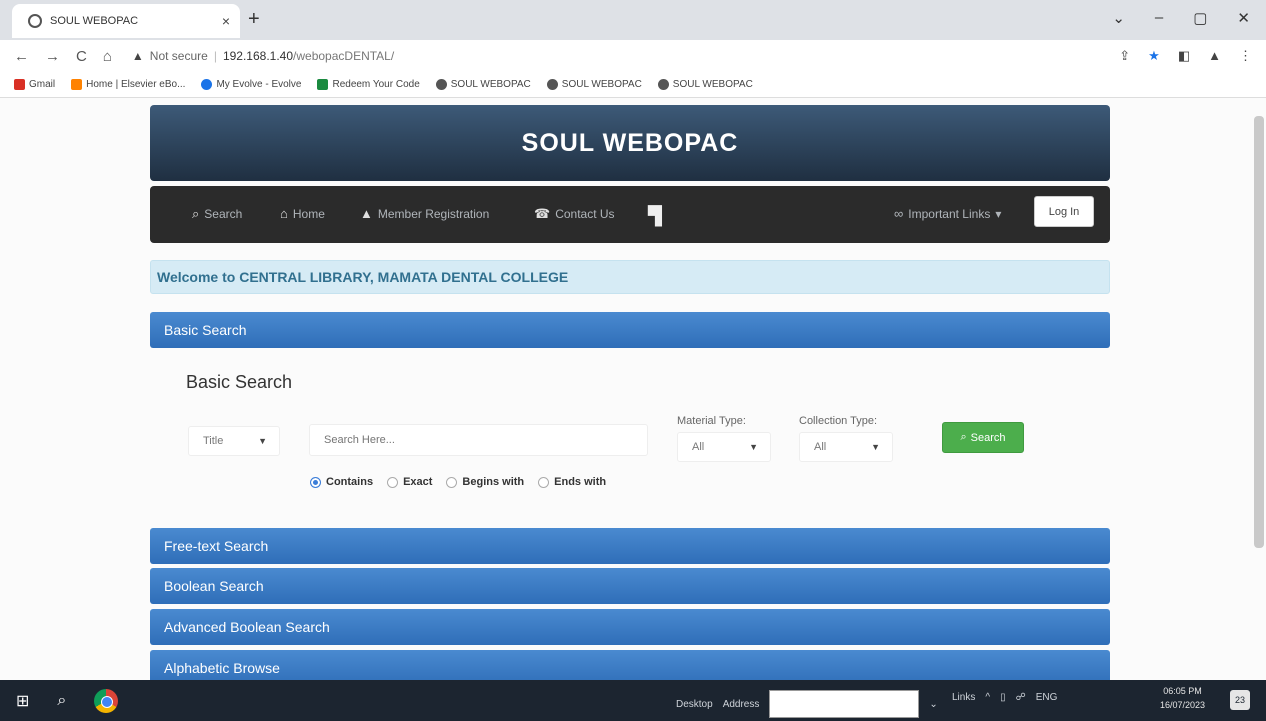 Image resolution: width=1266 pixels, height=721 pixels. Describe the element at coordinates (630, 627) in the screenshot. I see `advanced-boolean-search-header: Advanced Boolean Search` at that location.